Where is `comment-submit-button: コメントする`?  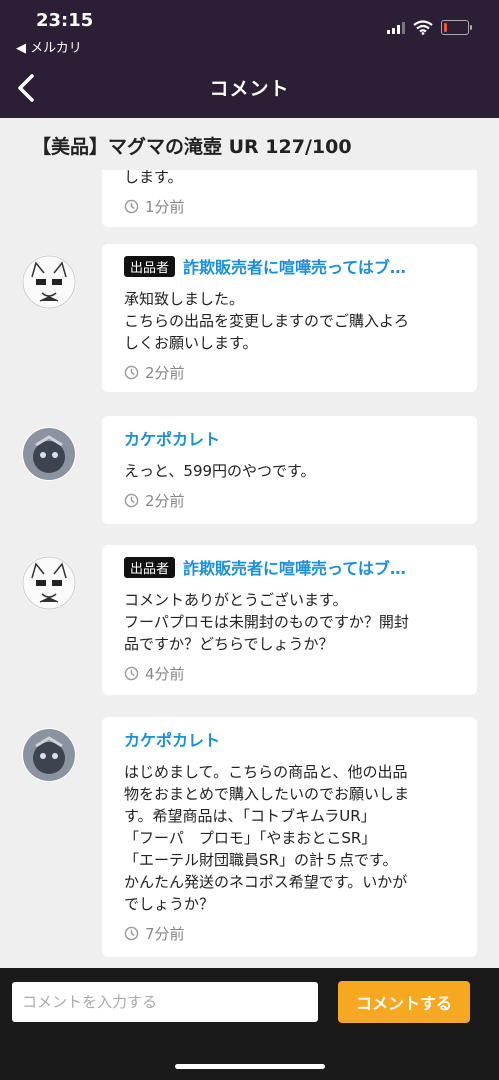
comment-submit-button: コメントする is located at coordinates (404, 1002).